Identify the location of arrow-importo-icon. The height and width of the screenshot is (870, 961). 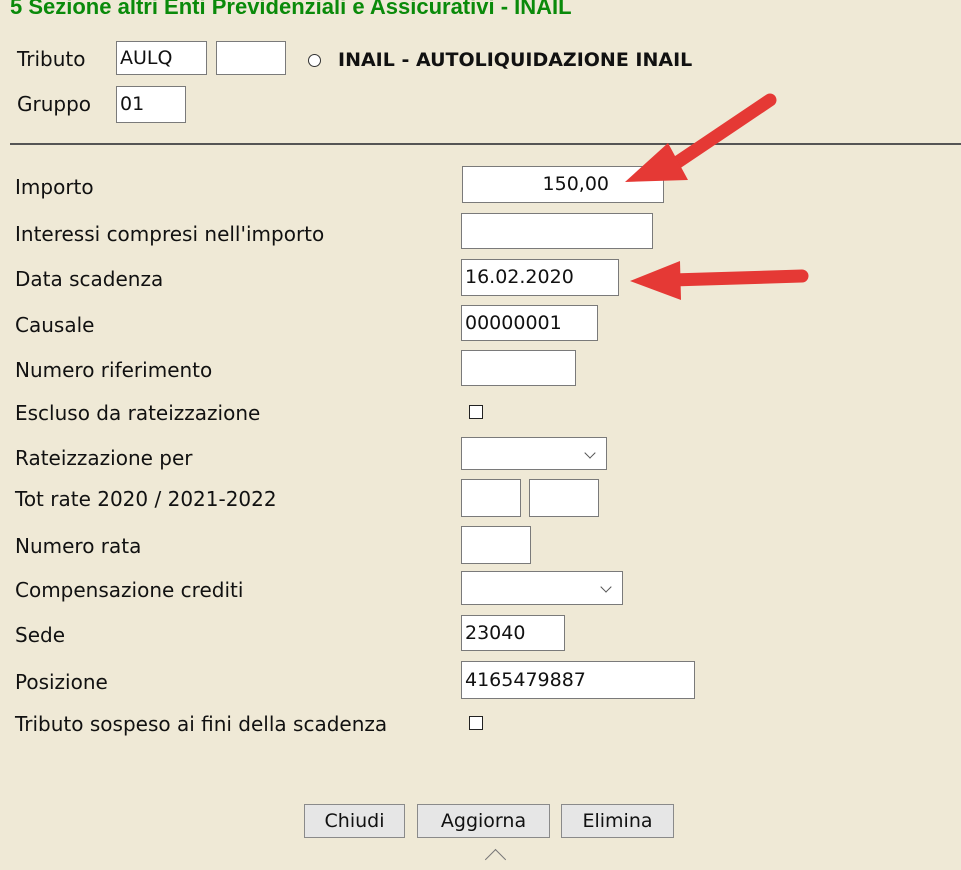
(701, 137).